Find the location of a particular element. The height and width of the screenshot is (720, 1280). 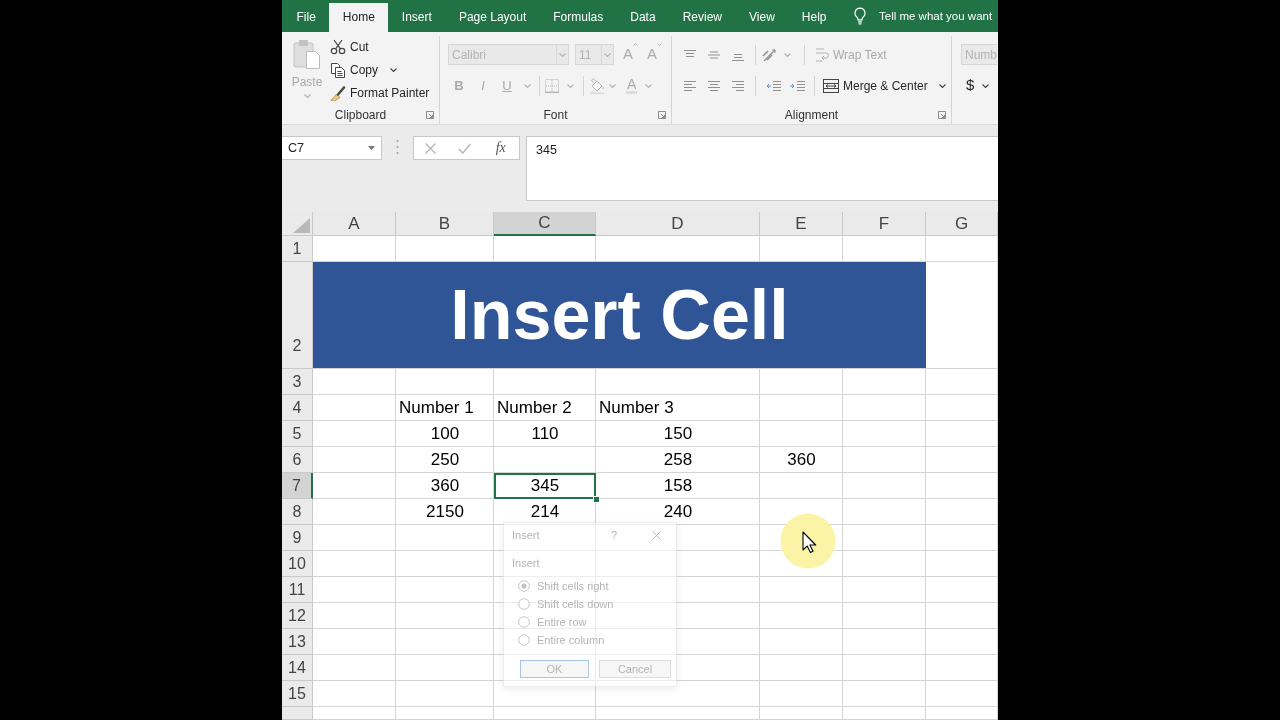

dialog-title: Insert is located at coordinates (526, 535).